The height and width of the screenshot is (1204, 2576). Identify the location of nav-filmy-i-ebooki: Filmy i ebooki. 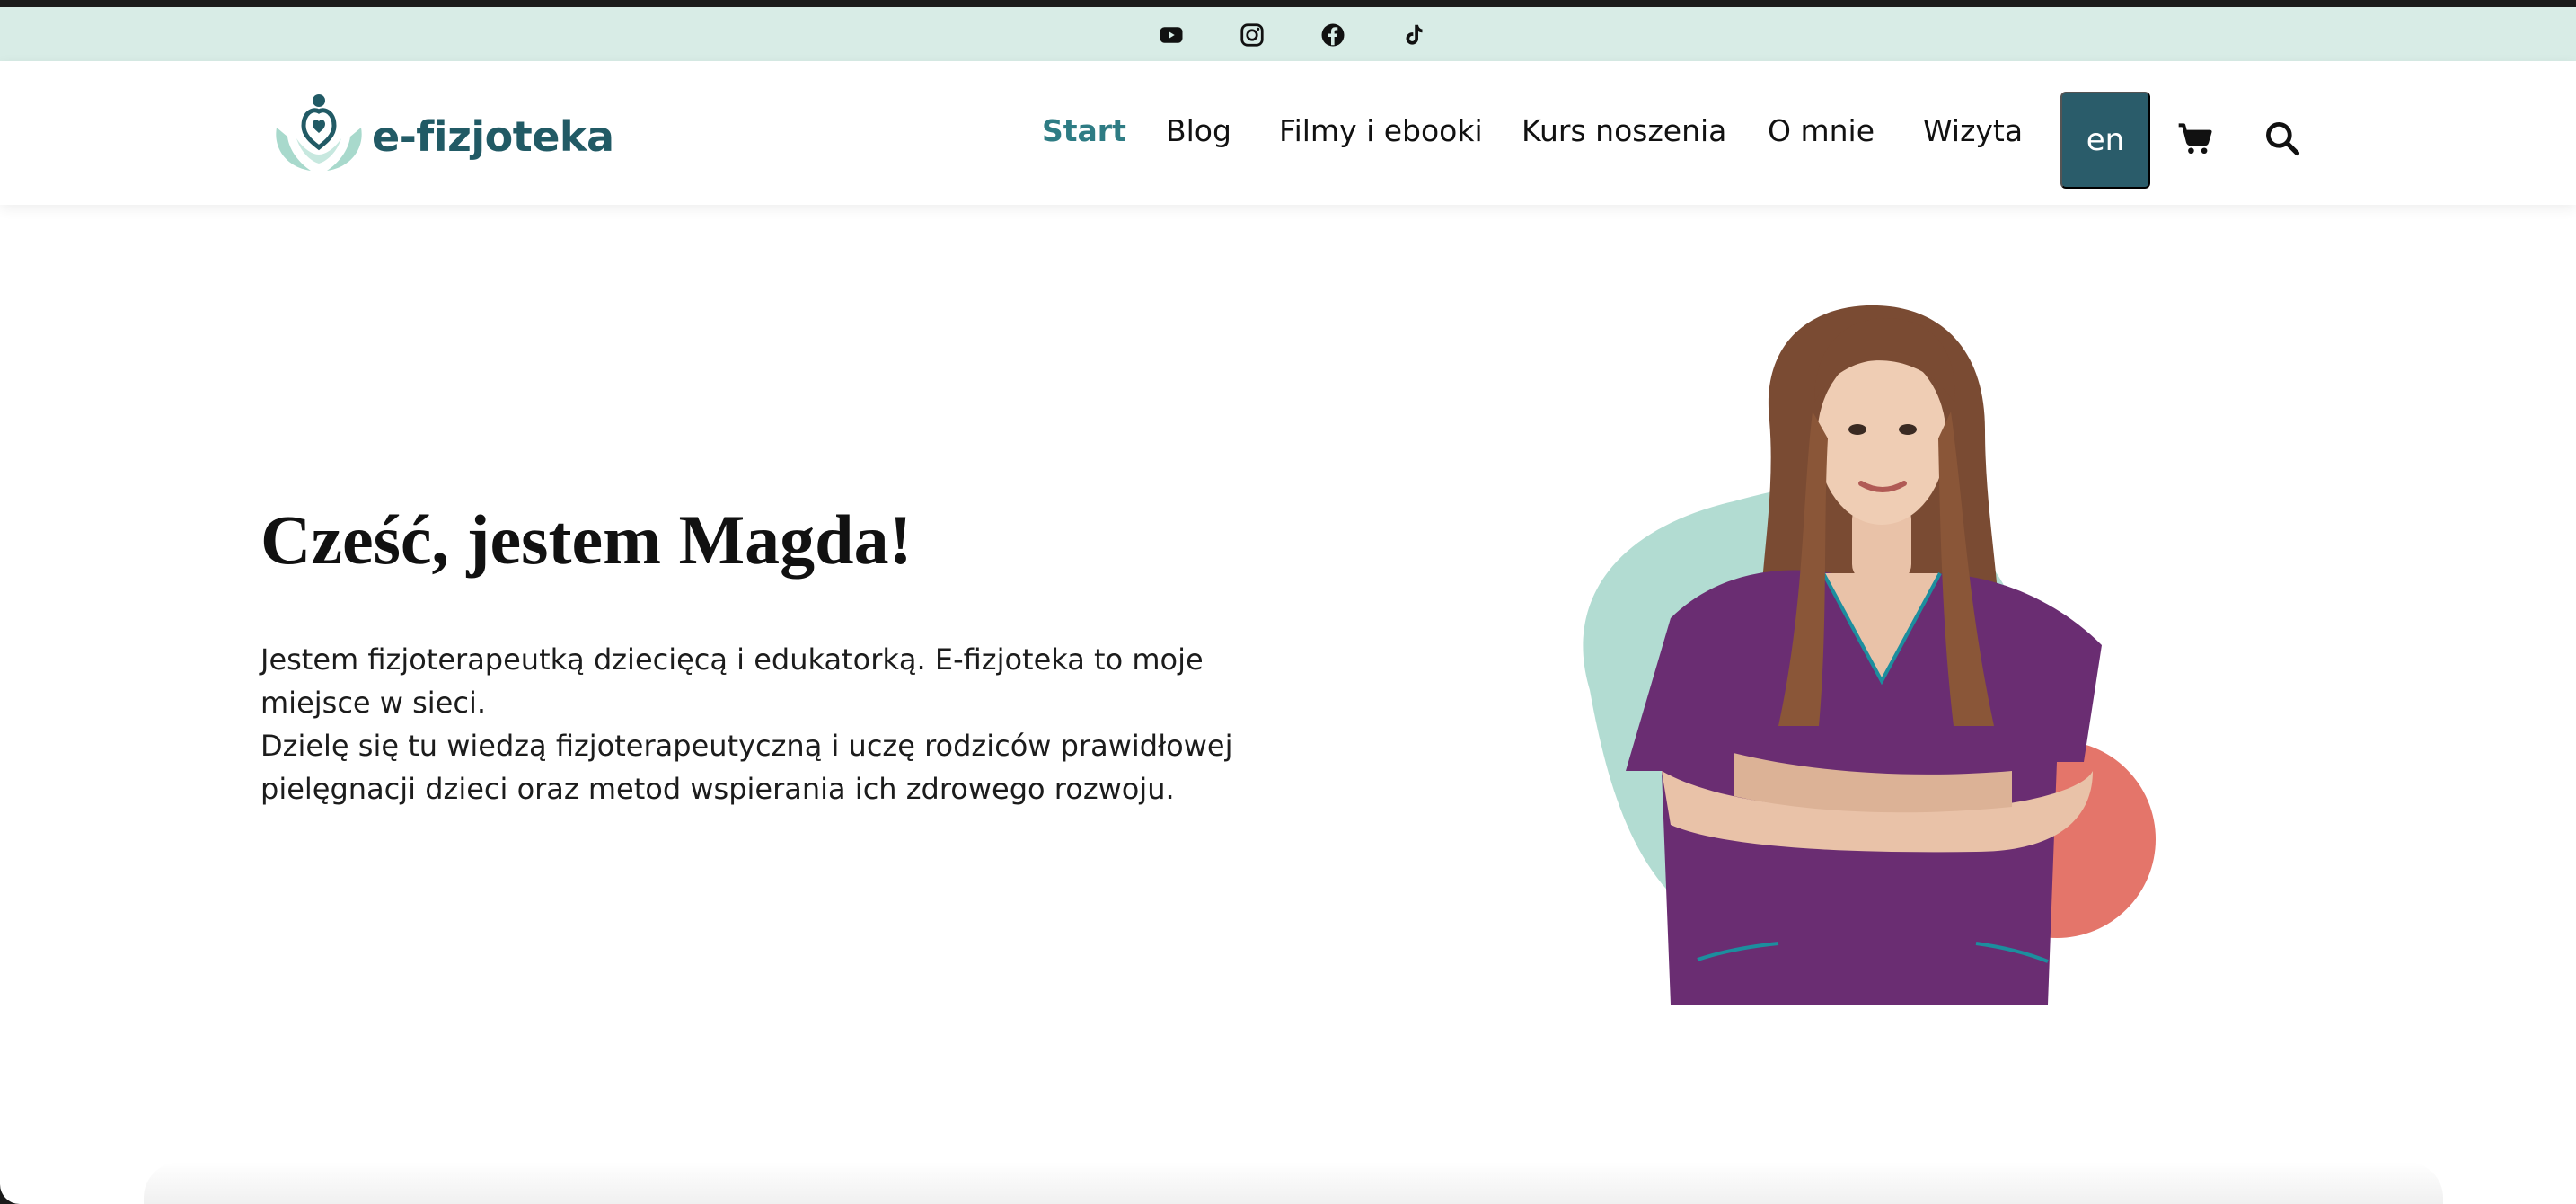
(1381, 131).